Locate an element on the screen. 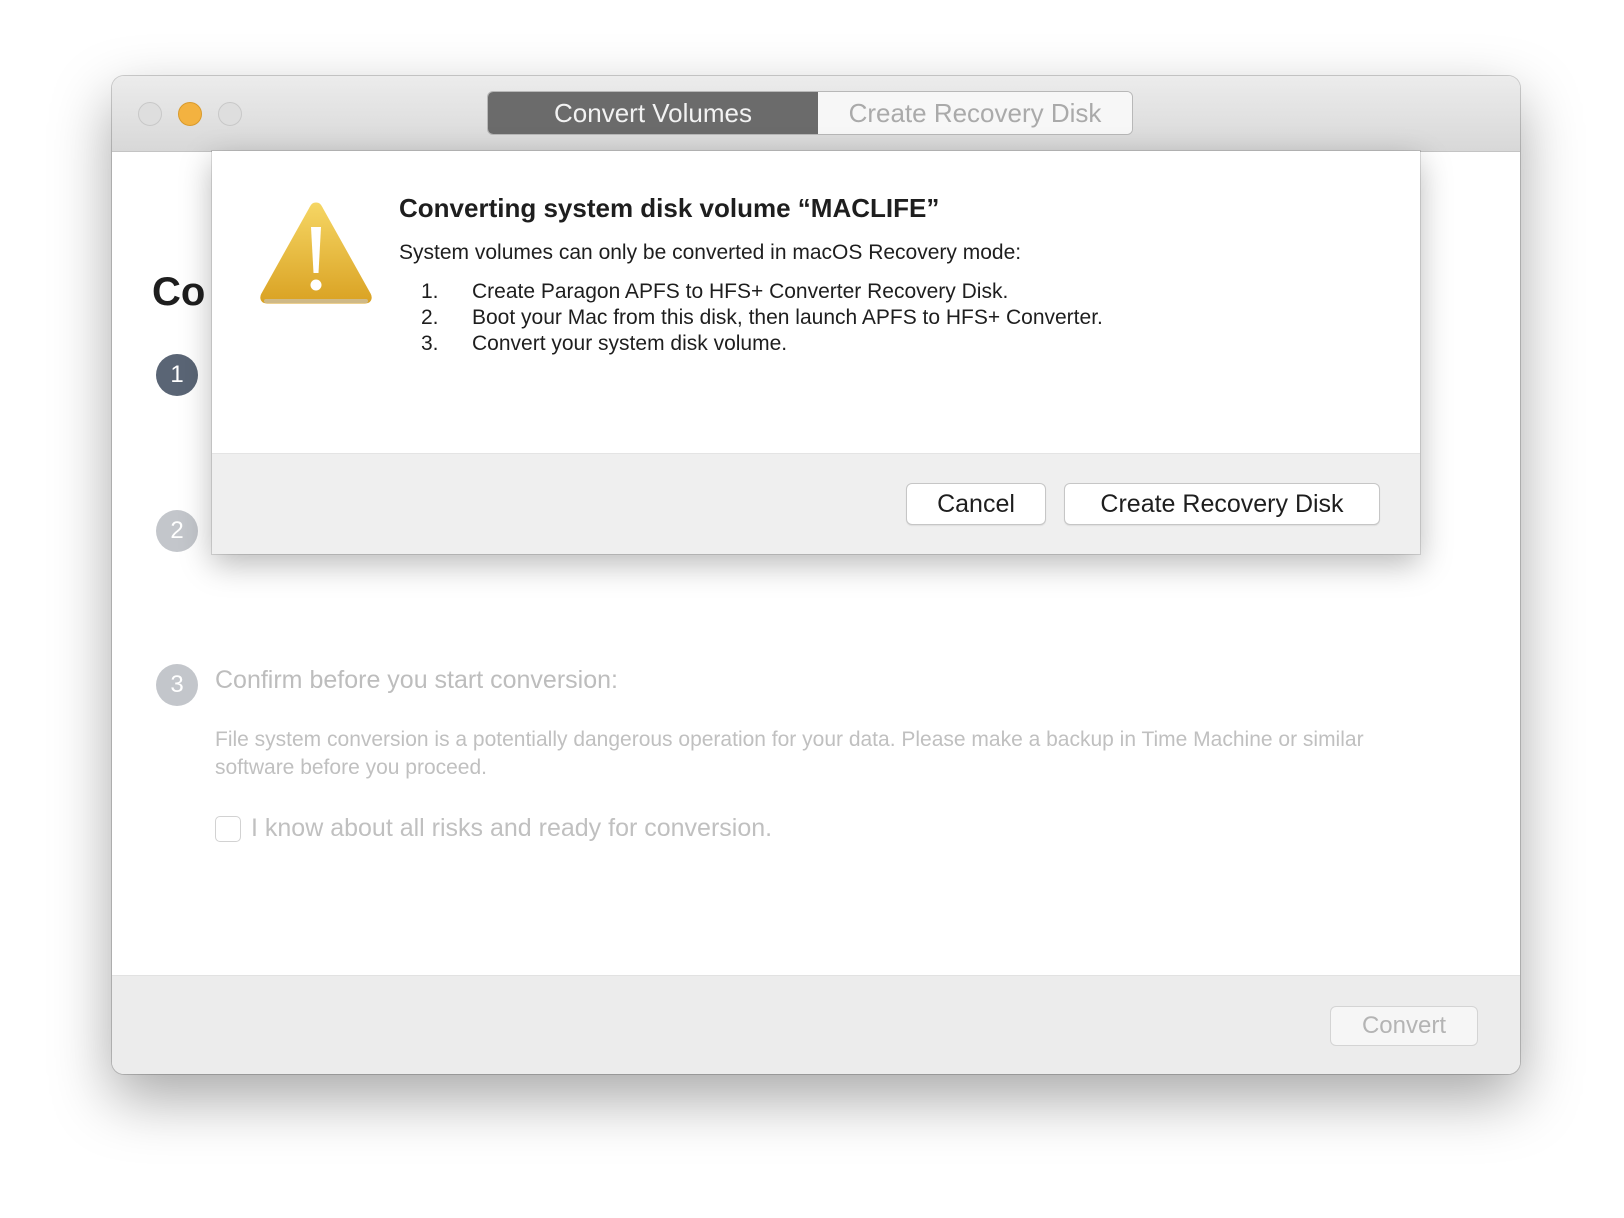 The image size is (1624, 1218). dialog-title: Converting system disk volume “MACLIFE” is located at coordinates (669, 208).